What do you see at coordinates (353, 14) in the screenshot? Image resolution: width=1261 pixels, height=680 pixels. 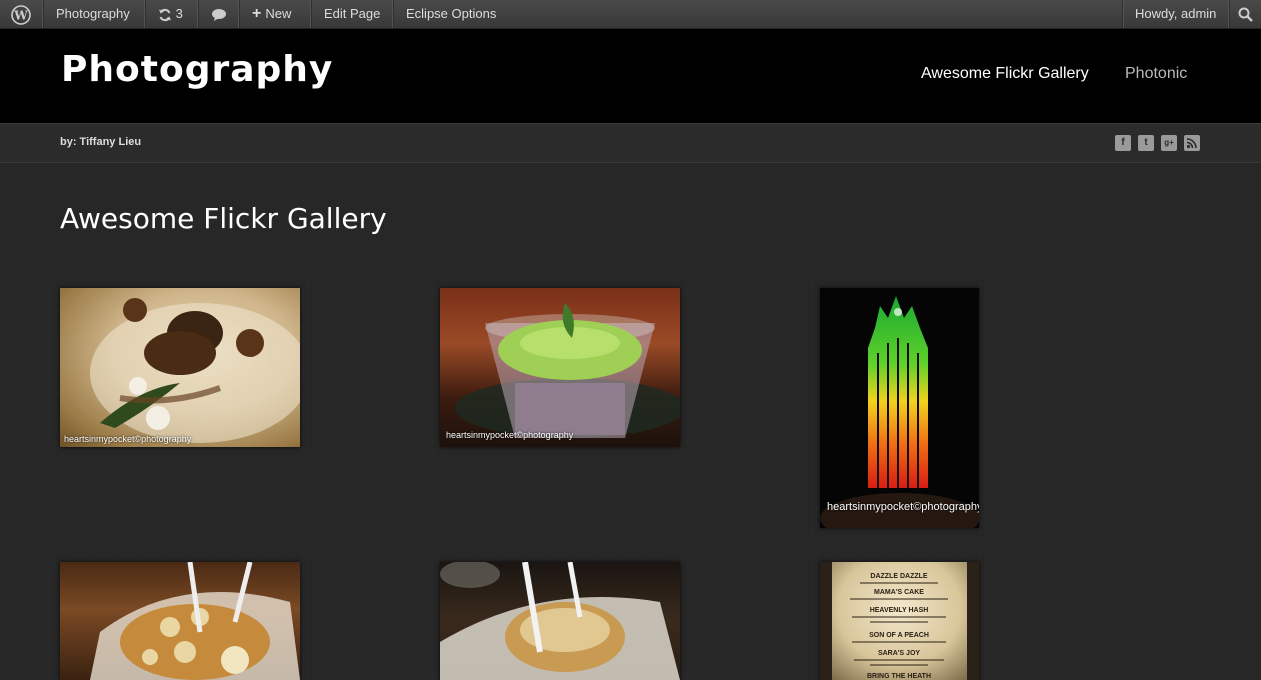 I see `edit-page-link: Edit Page` at bounding box center [353, 14].